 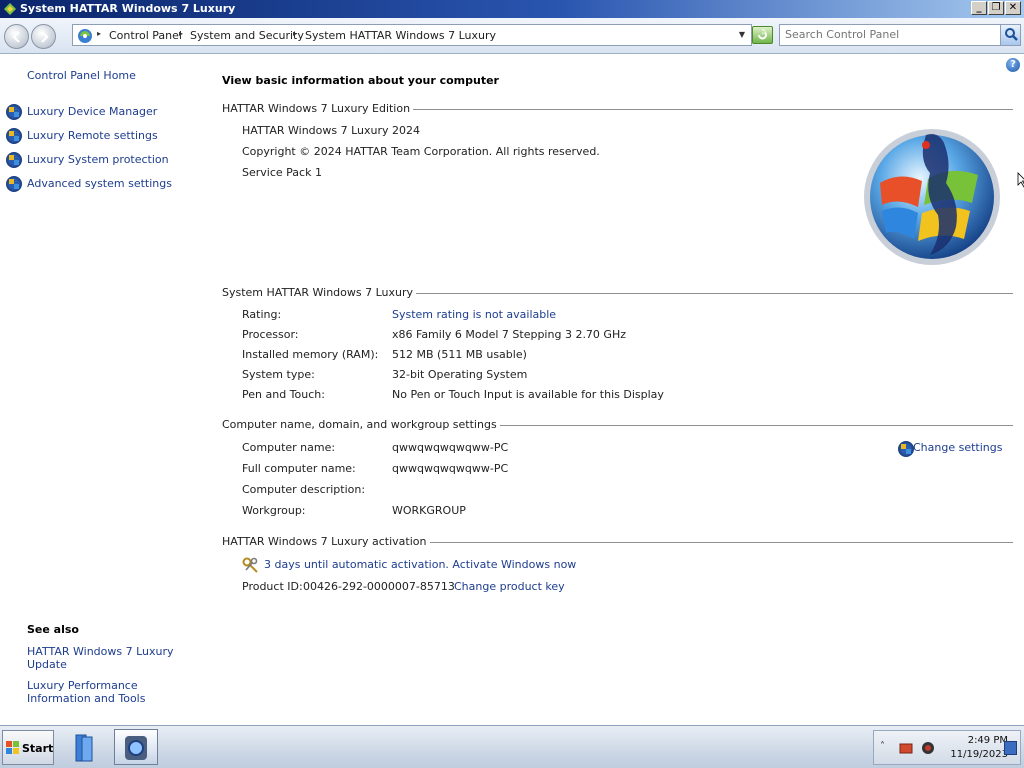 I want to click on processor-value: x86 Family 6 Model 7 Stepping 3 2.70 GHz, so click(x=509, y=334).